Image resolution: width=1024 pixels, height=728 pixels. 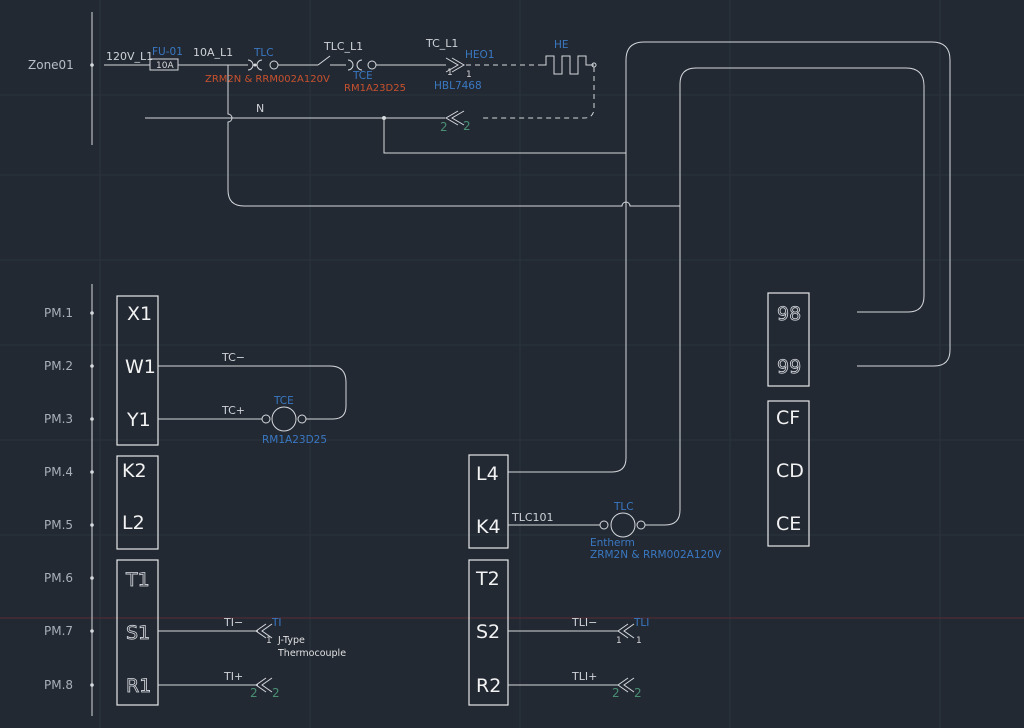 What do you see at coordinates (561, 45) in the screenshot?
I see `heater-tag: HE` at bounding box center [561, 45].